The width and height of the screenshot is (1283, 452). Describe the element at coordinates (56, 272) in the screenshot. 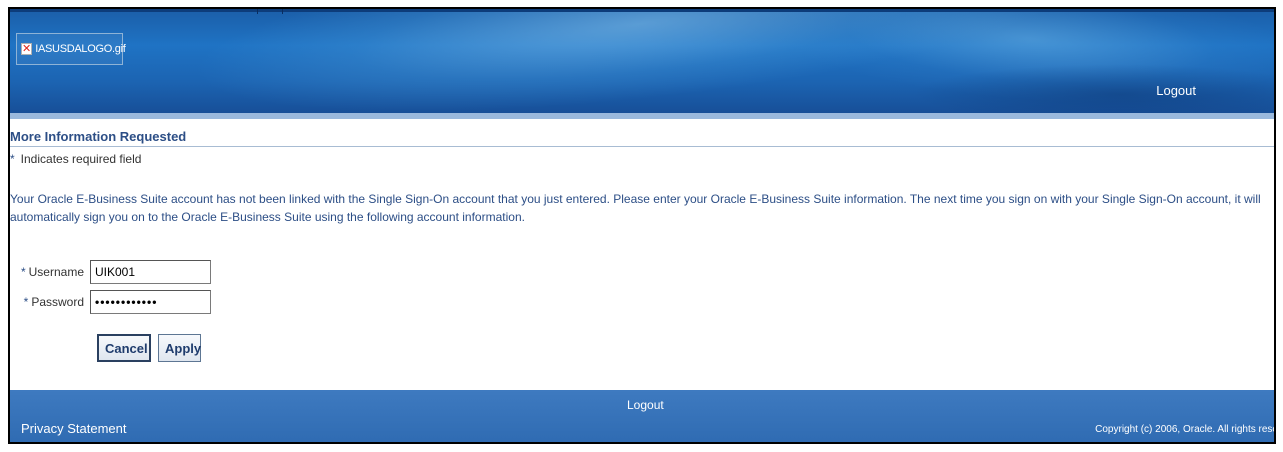

I see `username-label-text: Username` at that location.